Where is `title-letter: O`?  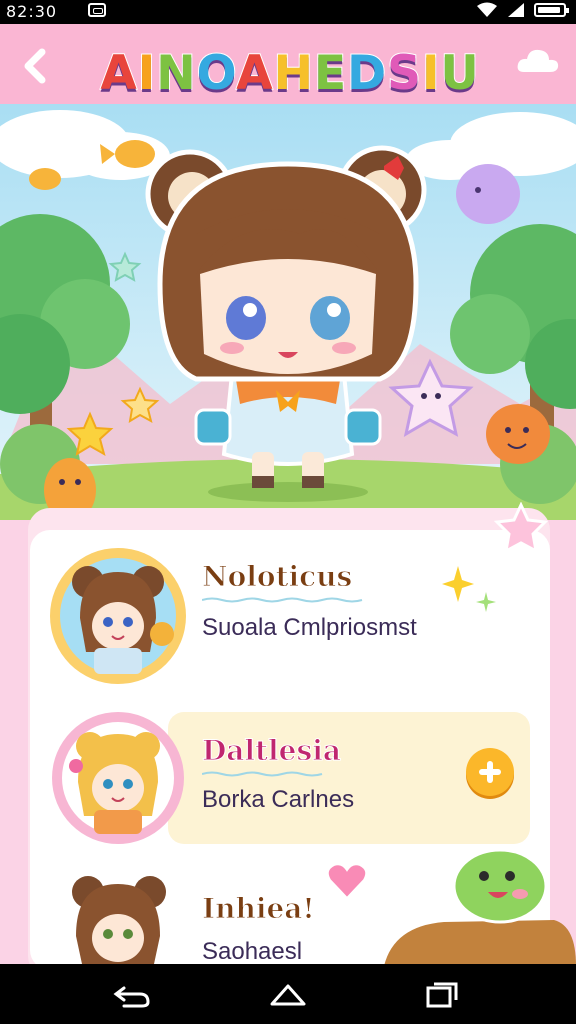
title-letter: O is located at coordinates (216, 73).